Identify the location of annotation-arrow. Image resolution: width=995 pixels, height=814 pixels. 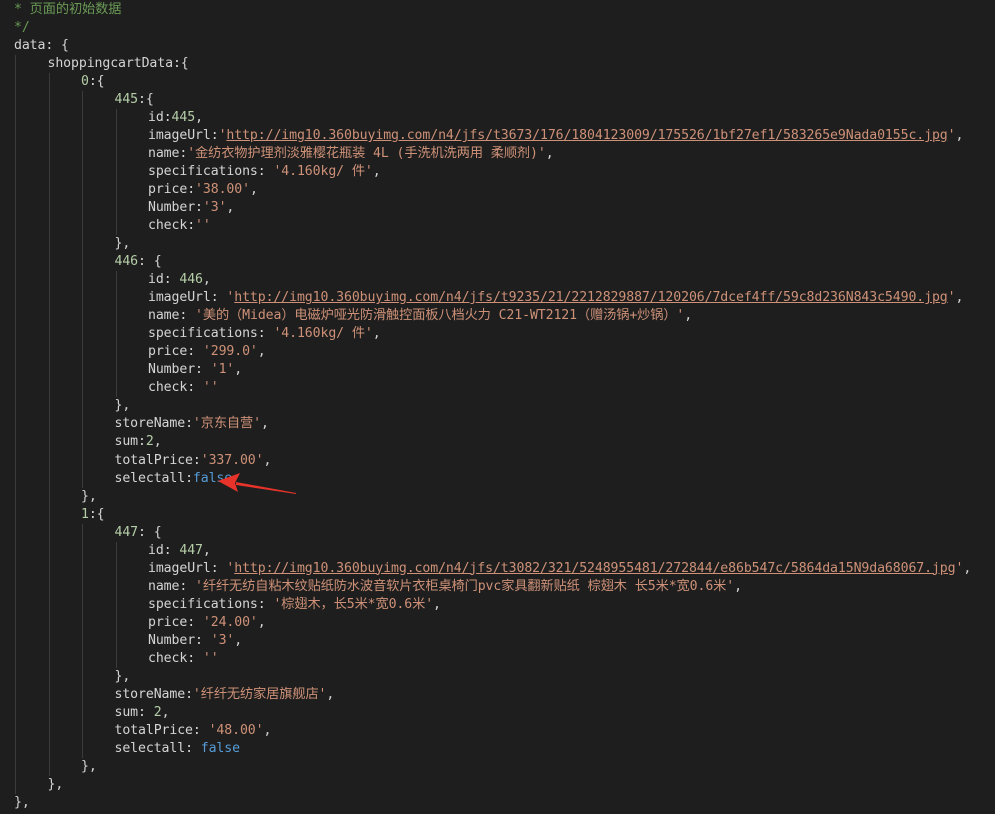
(257, 483).